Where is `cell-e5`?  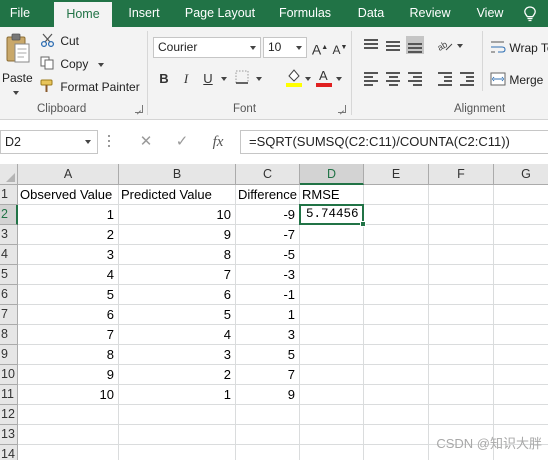 cell-e5 is located at coordinates (396, 275).